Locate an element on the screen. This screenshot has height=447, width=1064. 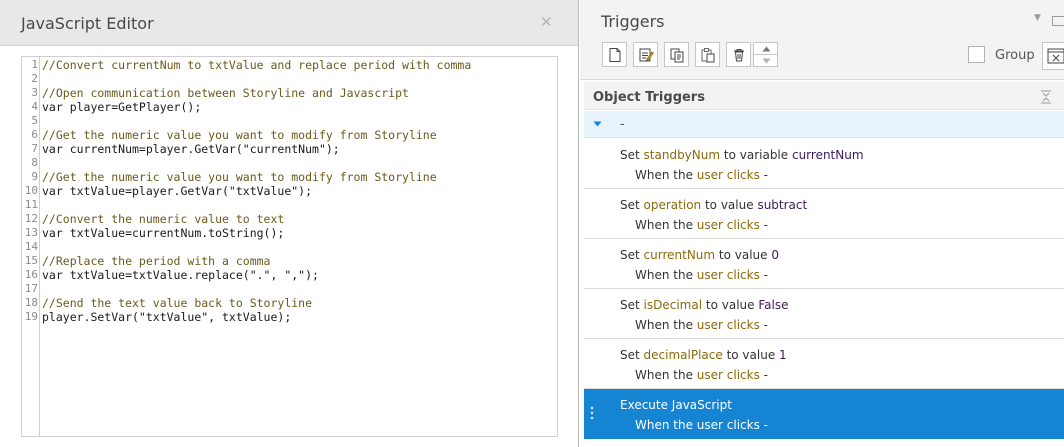
trigger-value: 0 is located at coordinates (775, 255).